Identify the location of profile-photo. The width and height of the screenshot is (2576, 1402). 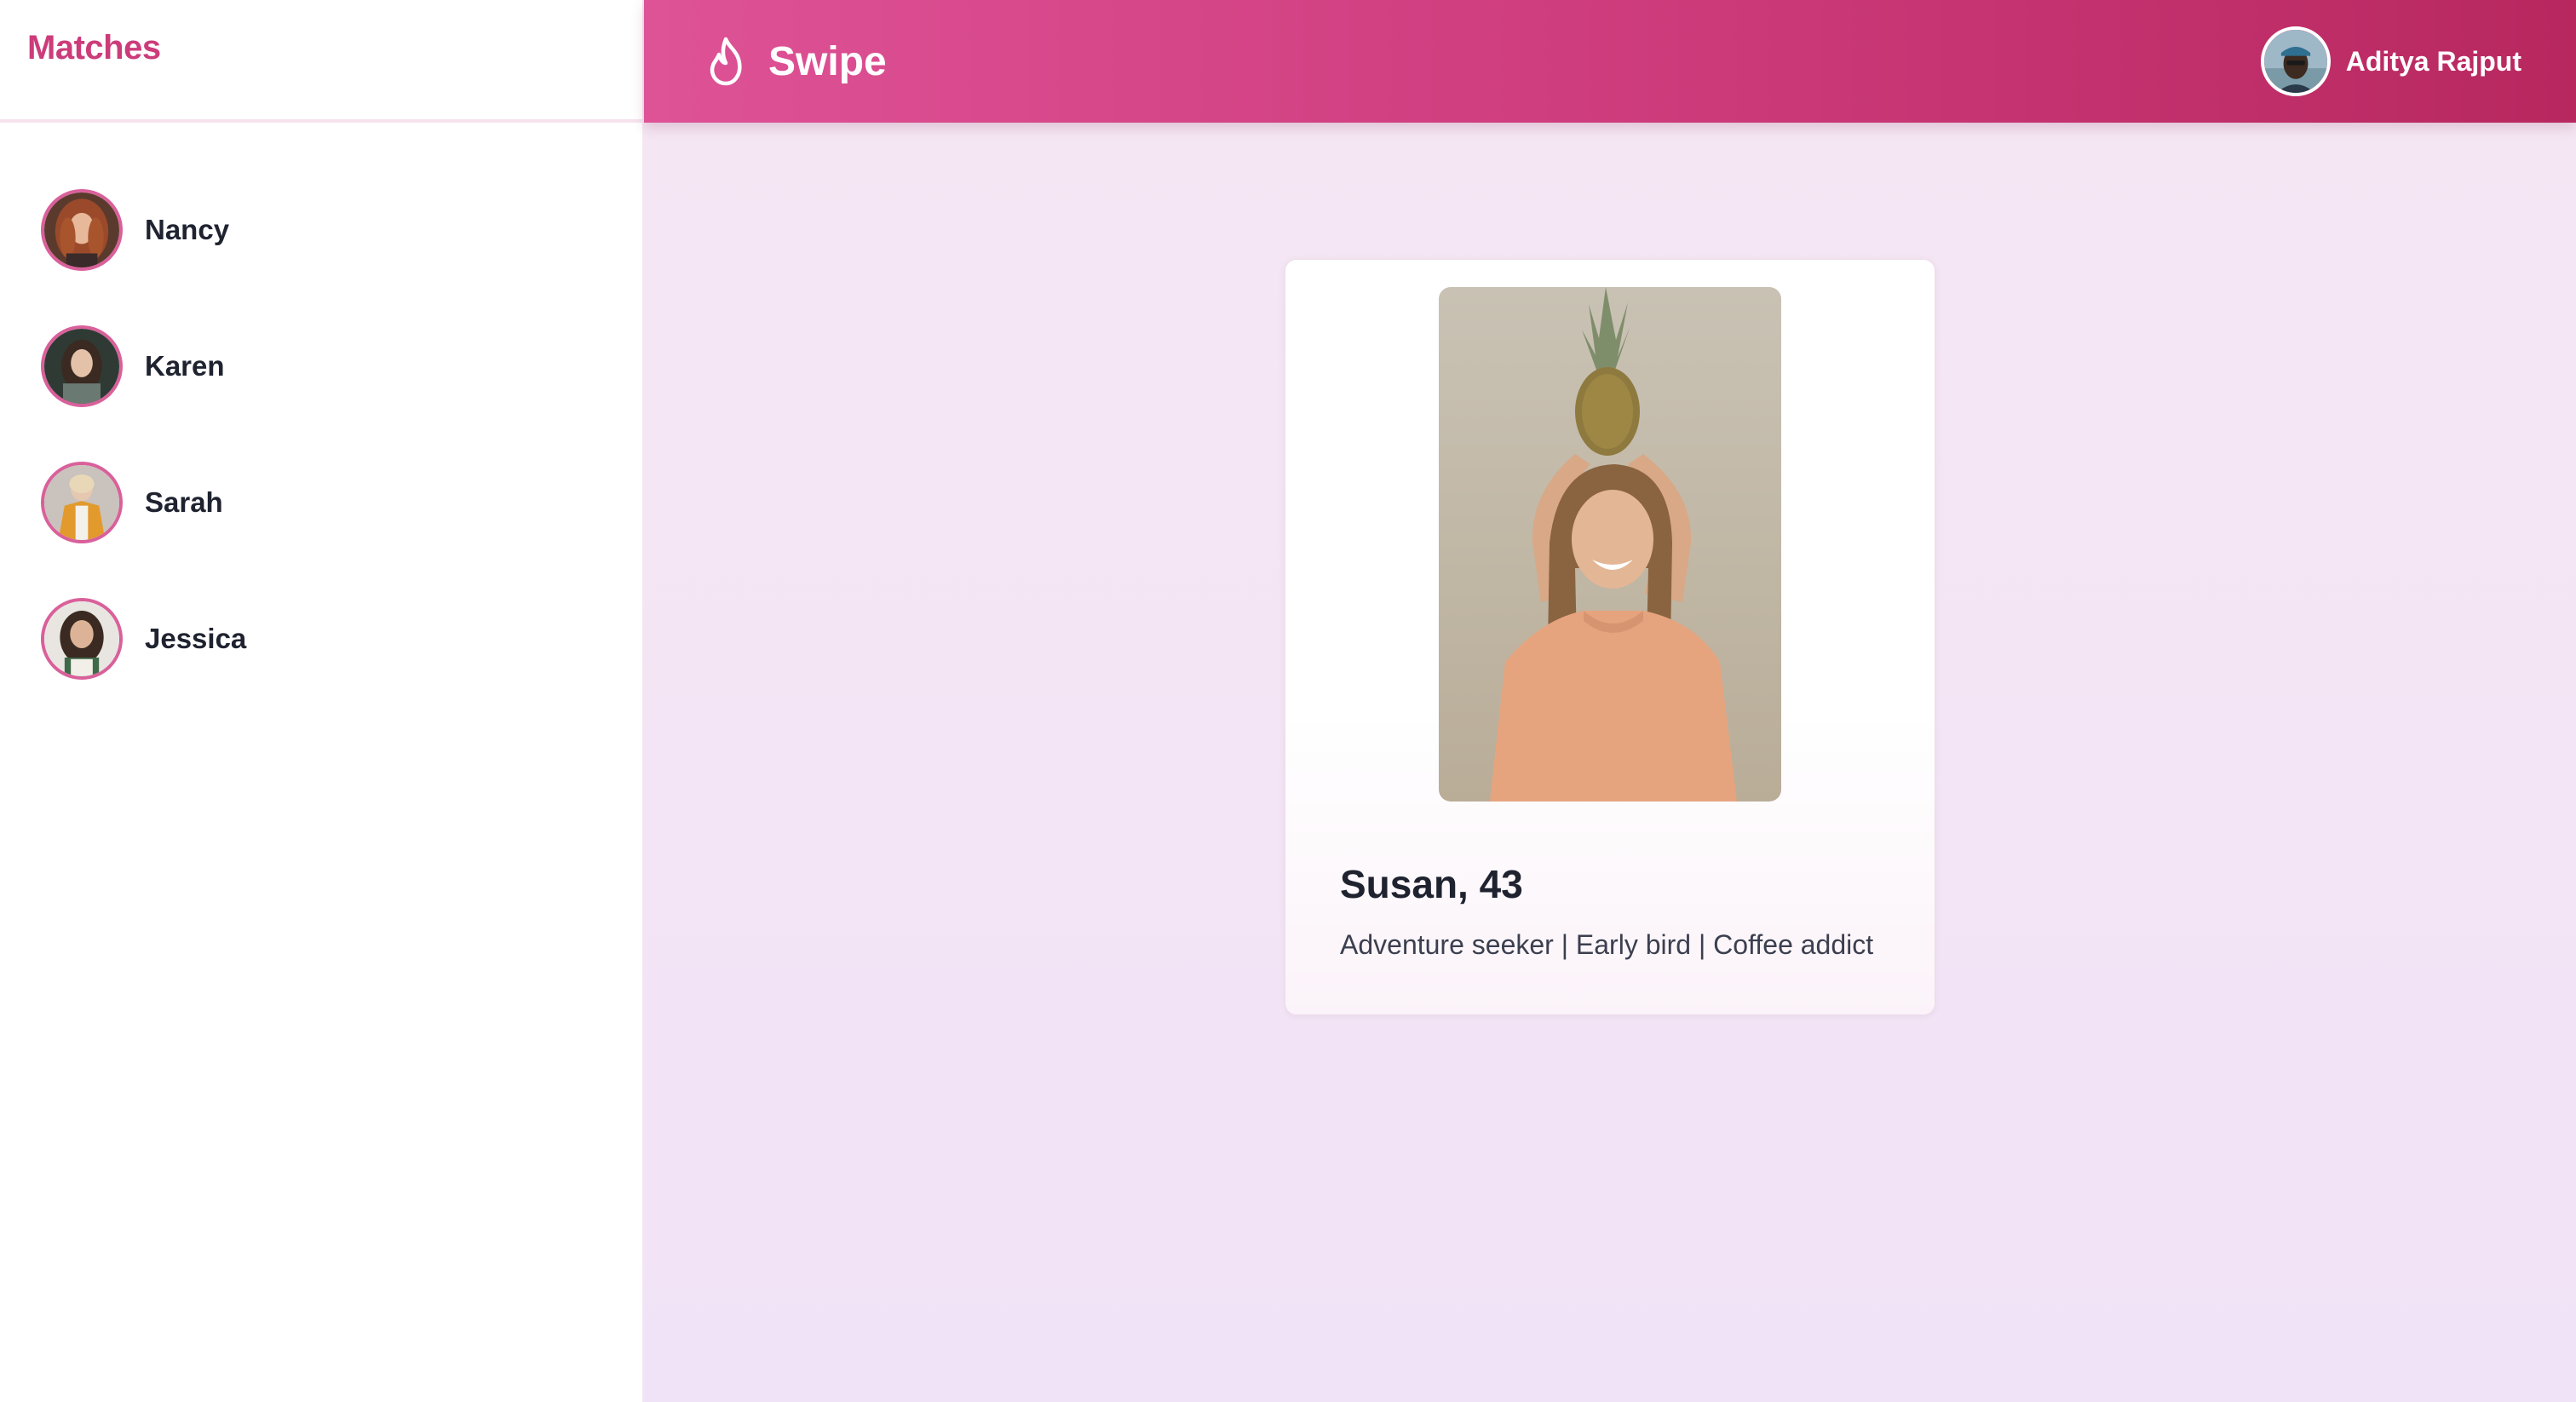
(1610, 544).